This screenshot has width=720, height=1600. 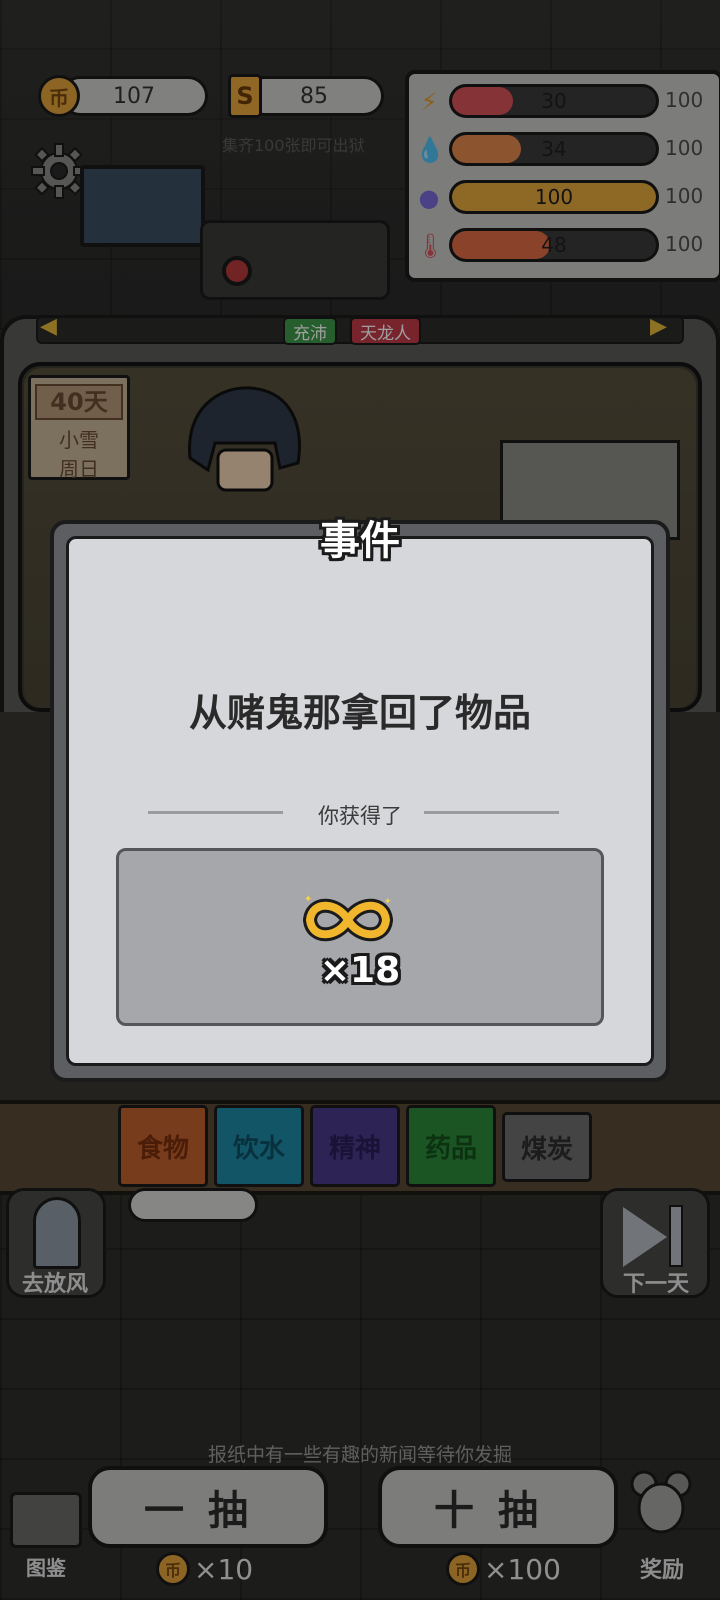 I want to click on dialog-title: 事件, so click(x=360, y=541).